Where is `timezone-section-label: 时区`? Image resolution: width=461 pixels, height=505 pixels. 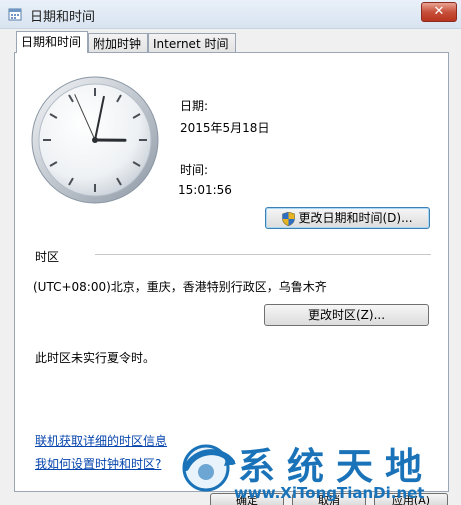
timezone-section-label: 时区 is located at coordinates (47, 257).